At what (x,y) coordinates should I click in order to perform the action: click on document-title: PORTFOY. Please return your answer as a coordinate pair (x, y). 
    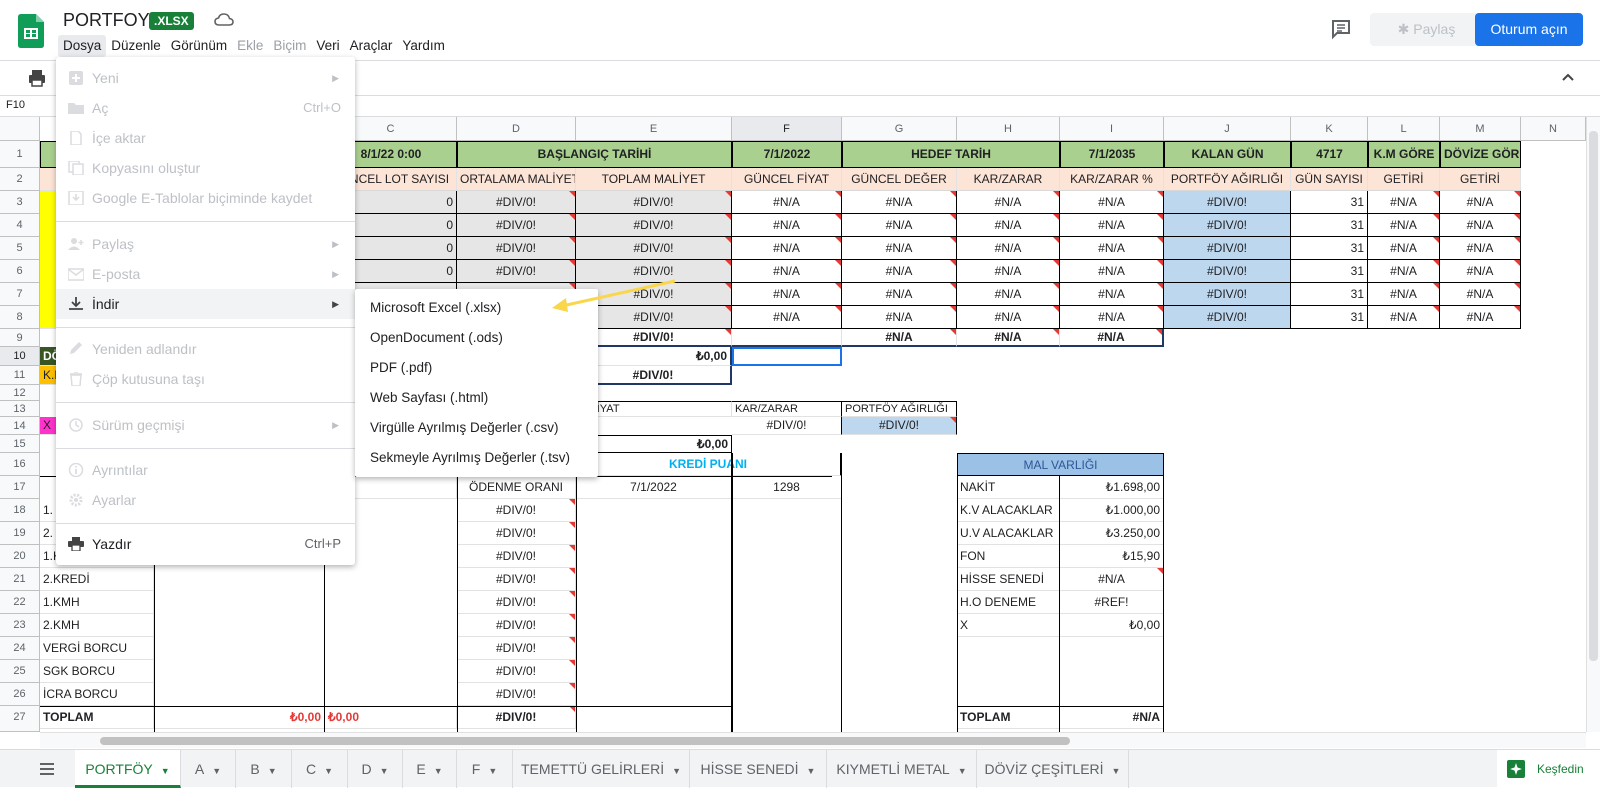
    Looking at the image, I should click on (106, 20).